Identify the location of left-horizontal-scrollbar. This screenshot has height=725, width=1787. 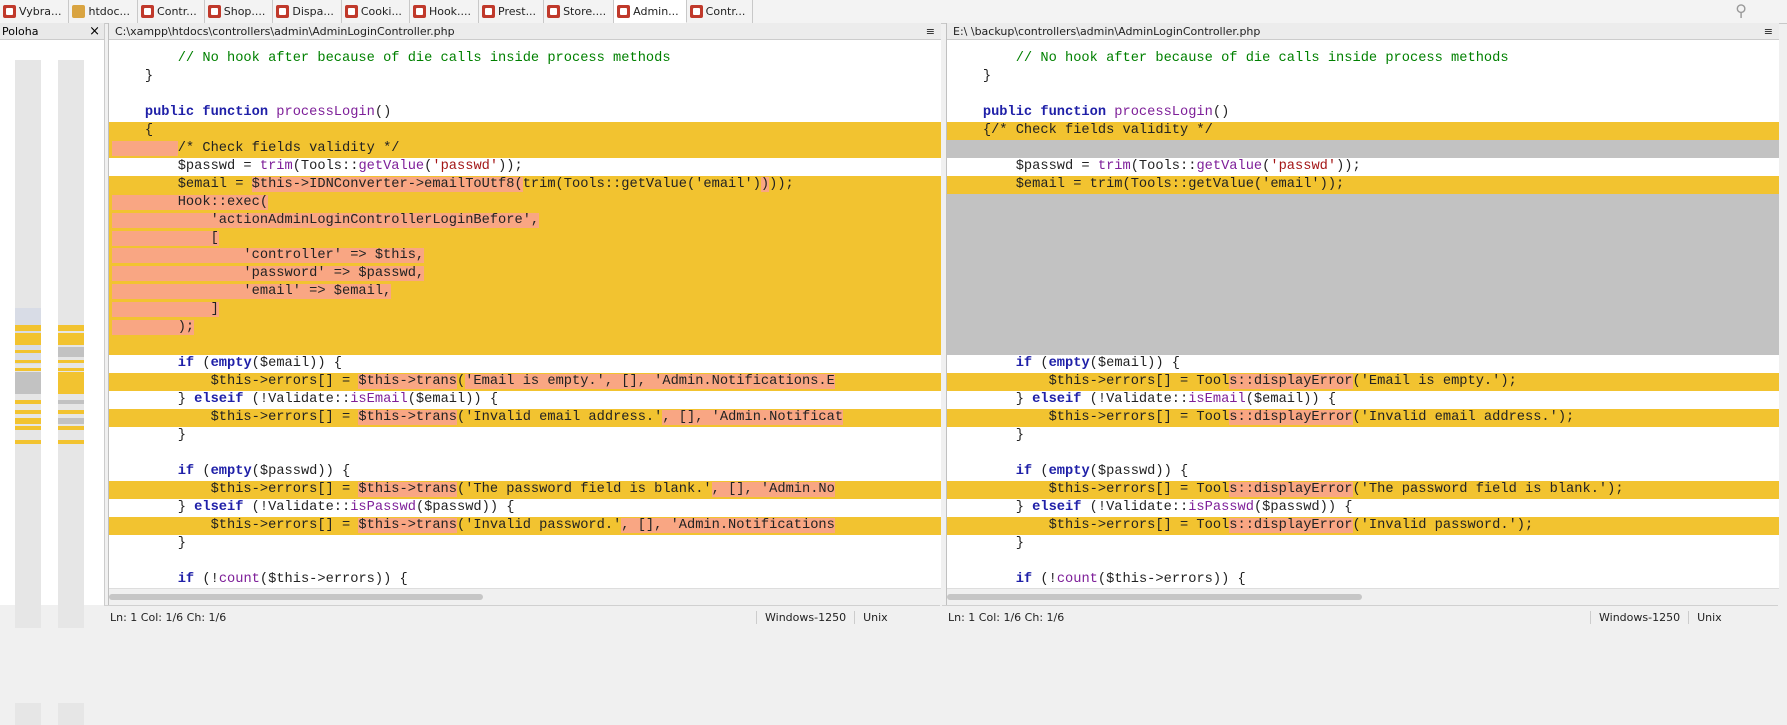
(525, 596).